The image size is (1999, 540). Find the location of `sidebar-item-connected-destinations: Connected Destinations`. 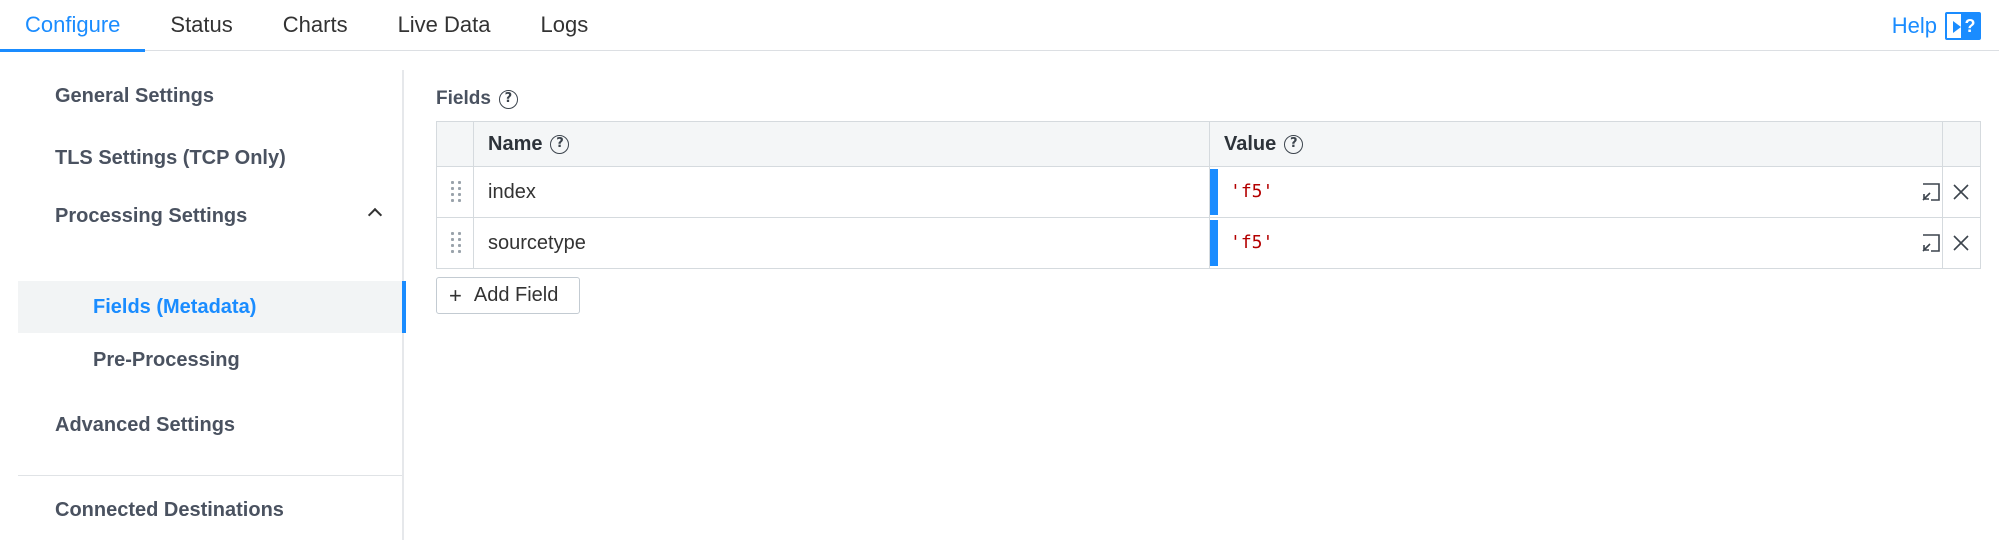

sidebar-item-connected-destinations: Connected Destinations is located at coordinates (210, 510).